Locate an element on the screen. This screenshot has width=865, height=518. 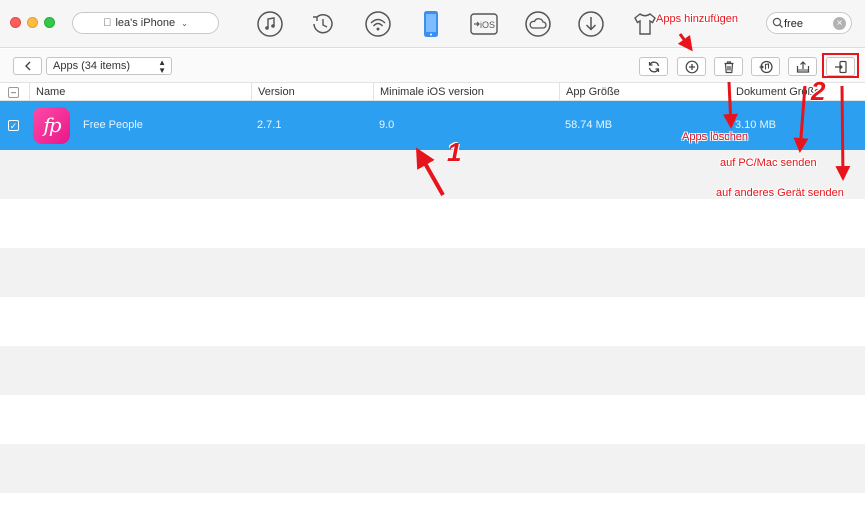
refresh-icon is located at coordinates (653, 66).